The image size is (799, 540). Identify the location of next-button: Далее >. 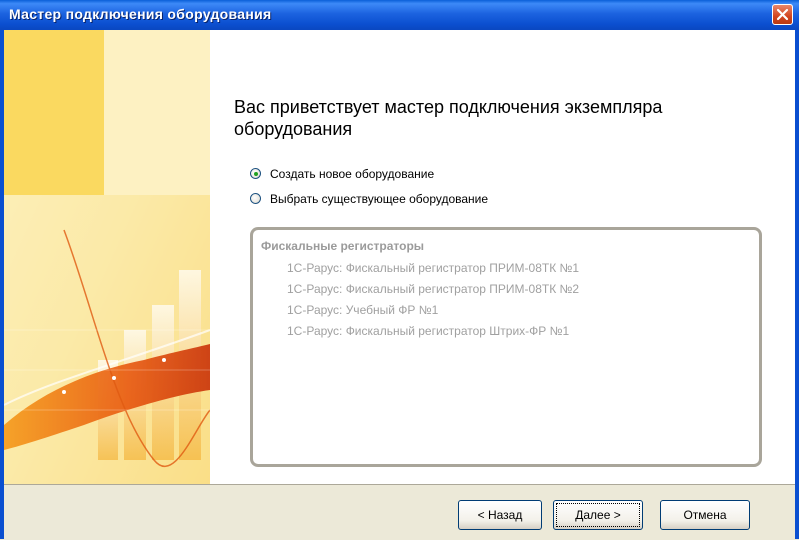
(598, 515).